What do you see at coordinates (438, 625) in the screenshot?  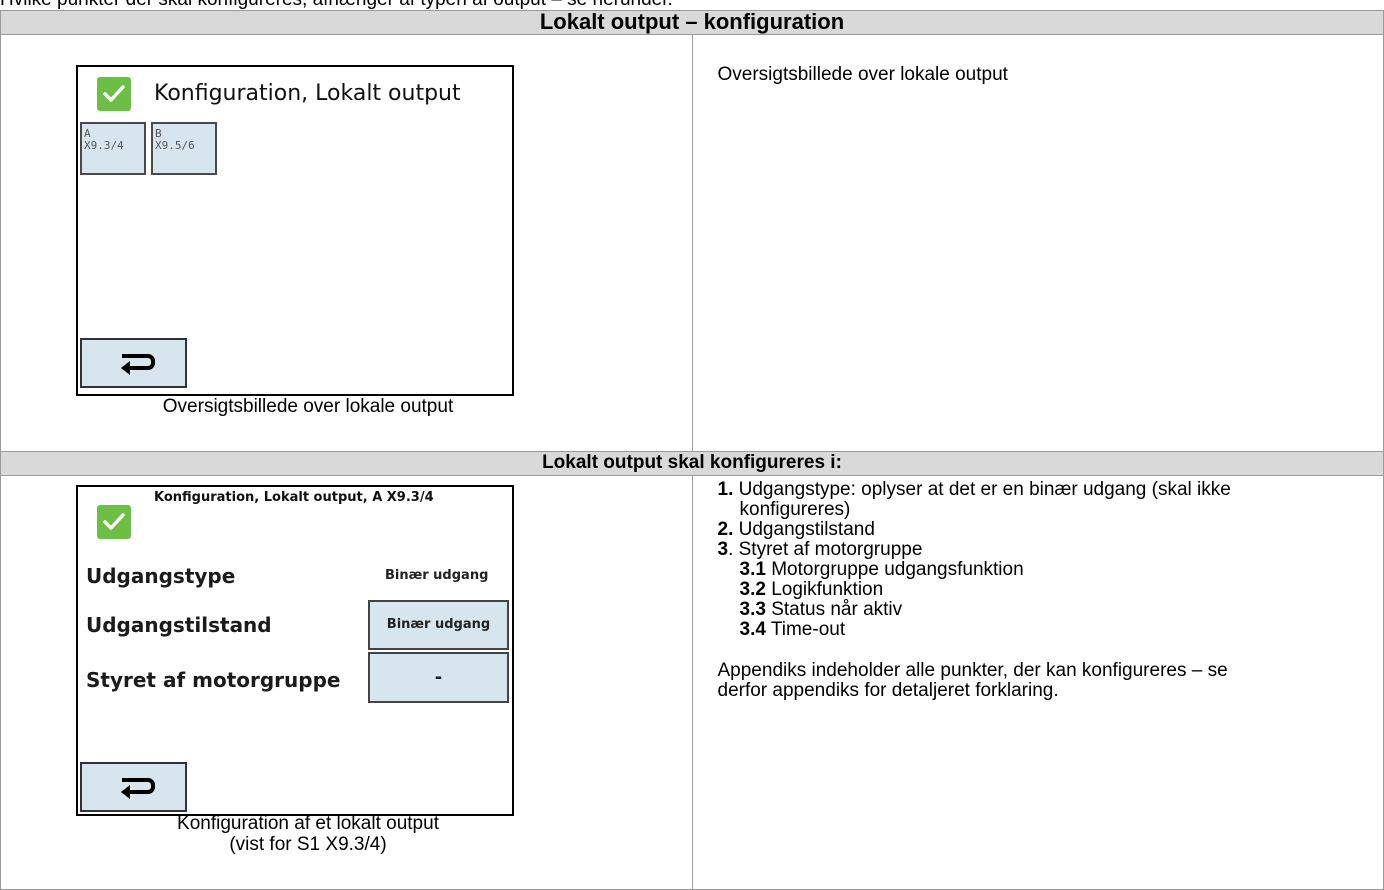 I see `udgangstilstand-select: Binær udgang` at bounding box center [438, 625].